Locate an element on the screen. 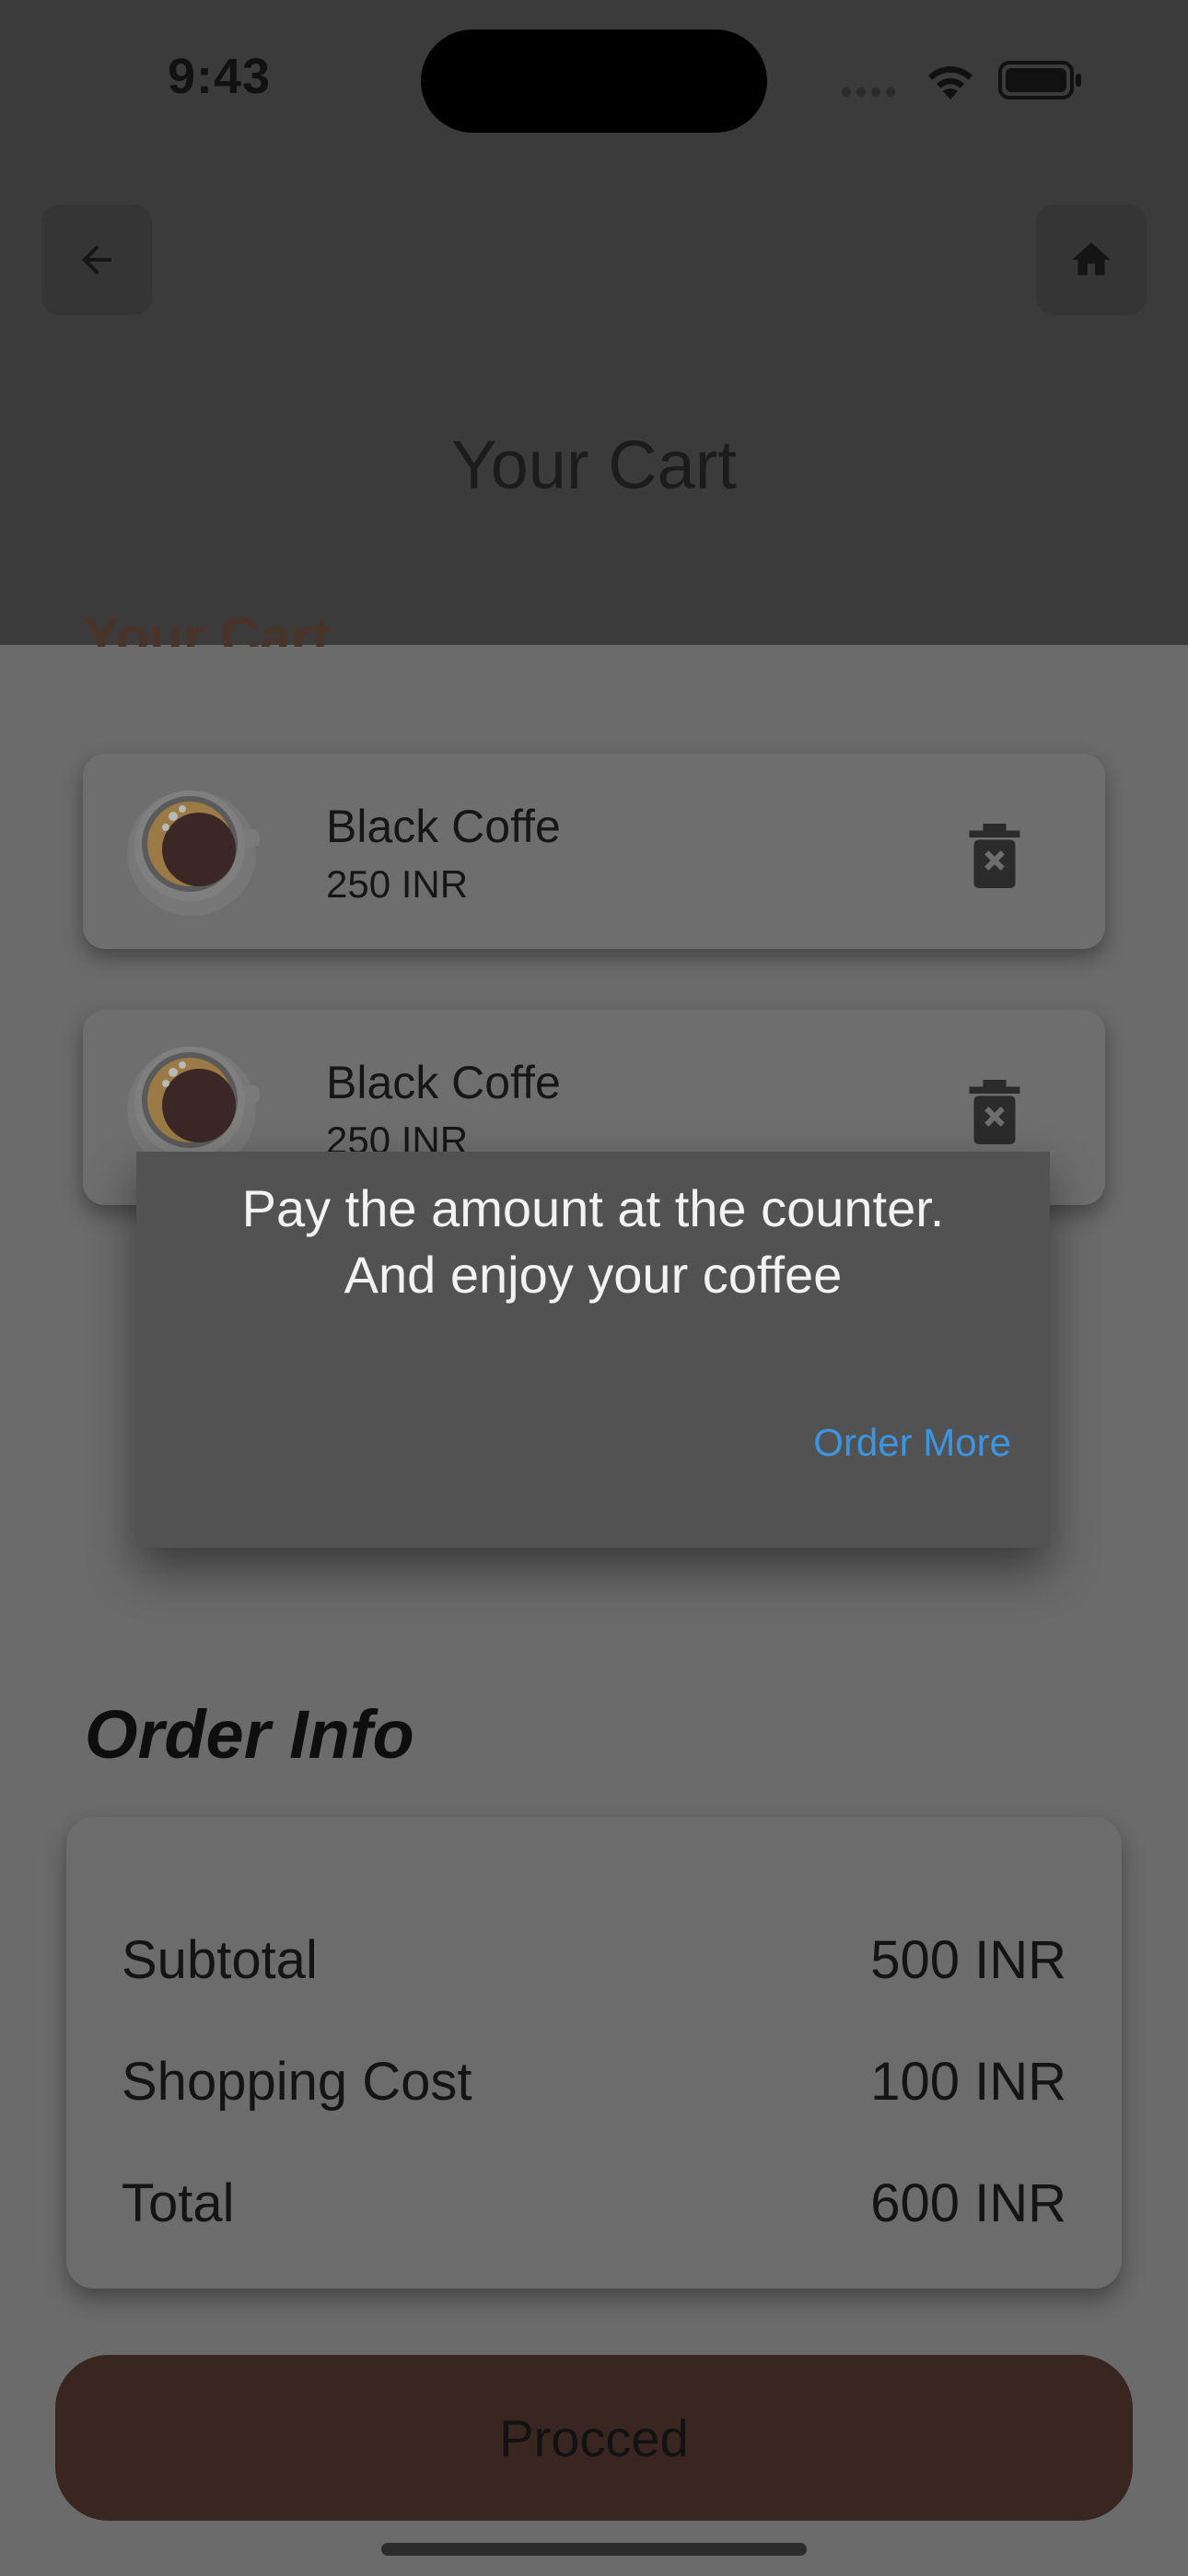 This screenshot has width=1188, height=2576. page-title: Your Cart is located at coordinates (594, 465).